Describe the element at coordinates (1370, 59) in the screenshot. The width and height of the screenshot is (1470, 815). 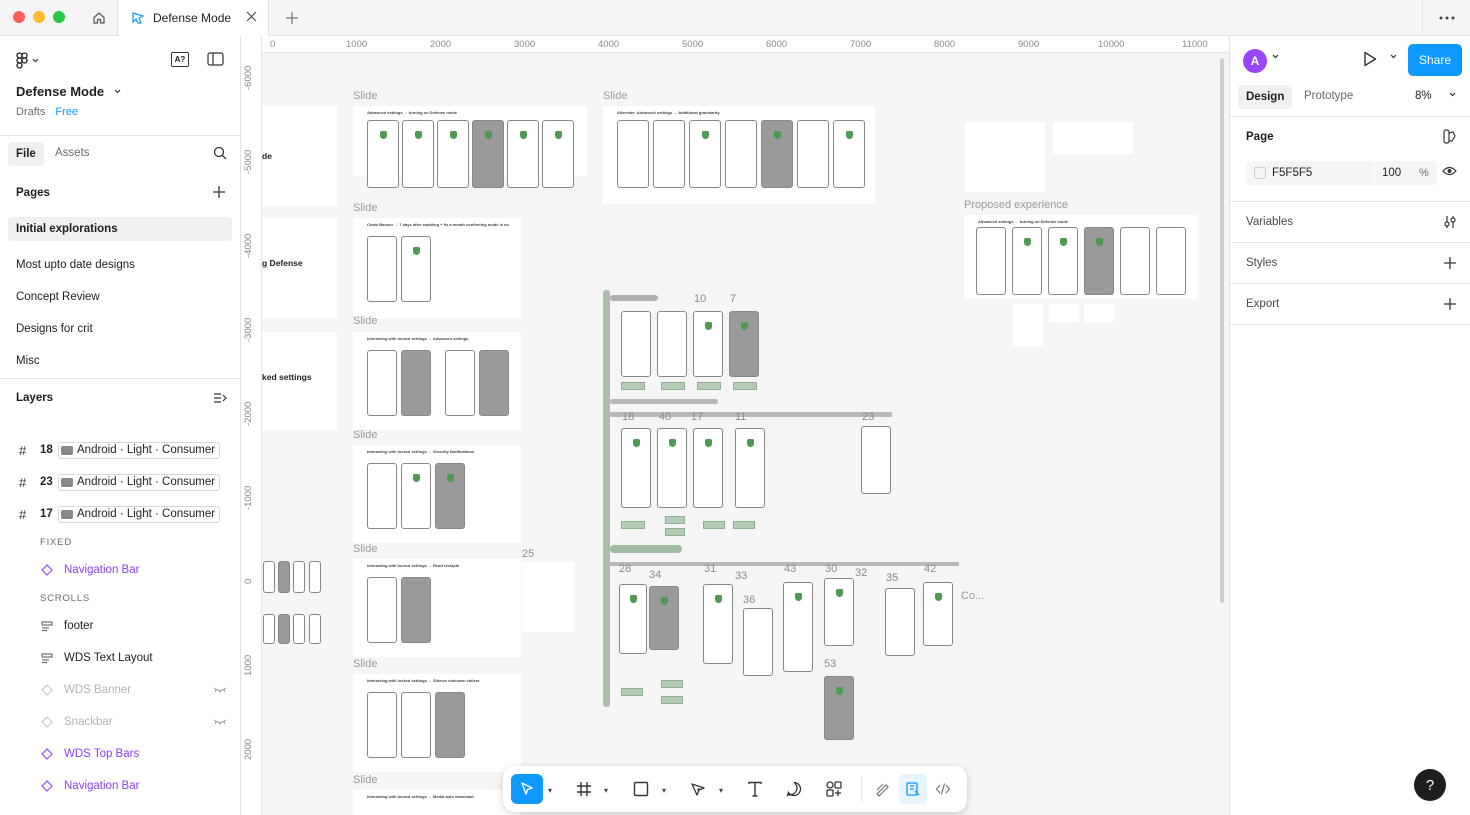
I see `play-icon` at that location.